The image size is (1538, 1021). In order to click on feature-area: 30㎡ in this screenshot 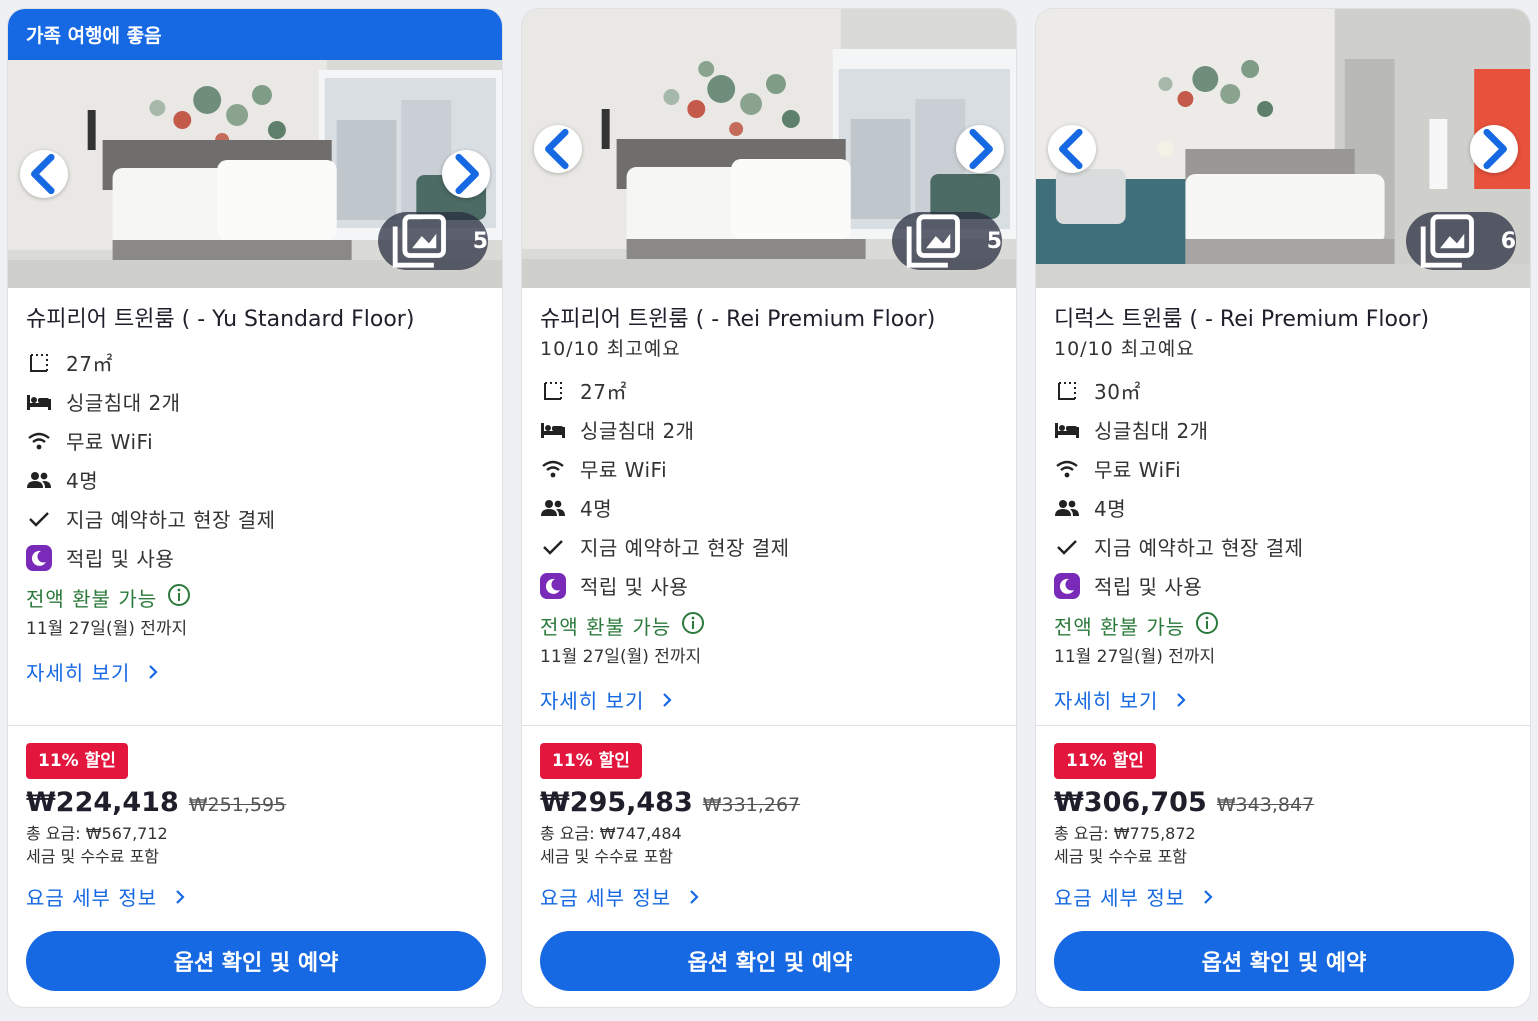, I will do `click(1283, 390)`.